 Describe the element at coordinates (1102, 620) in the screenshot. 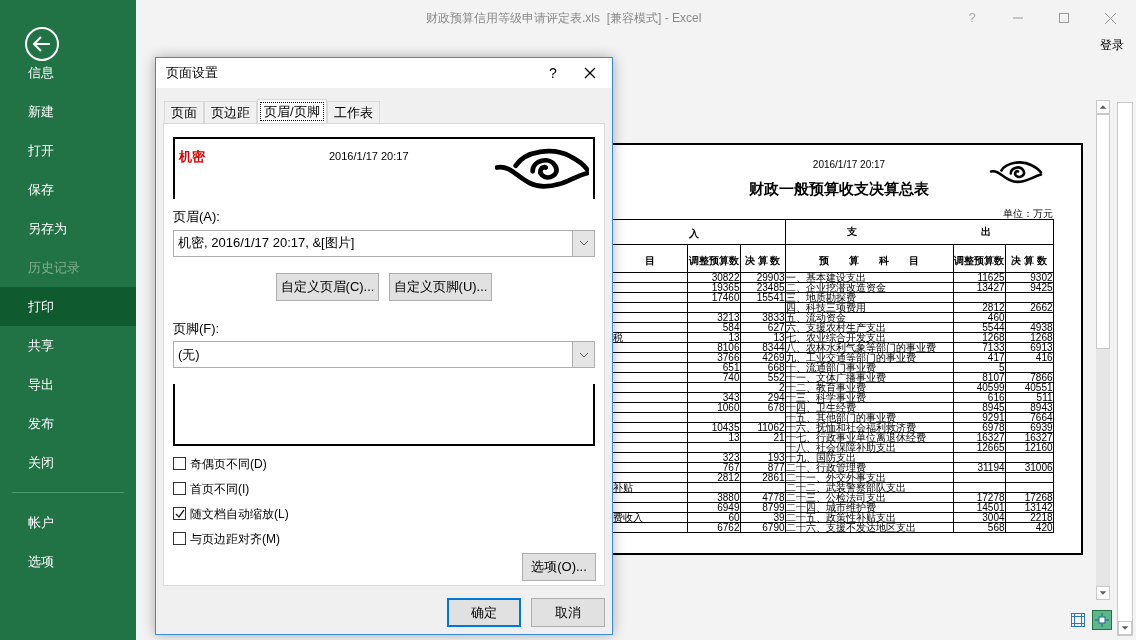

I see `zoom-to-page-button` at that location.